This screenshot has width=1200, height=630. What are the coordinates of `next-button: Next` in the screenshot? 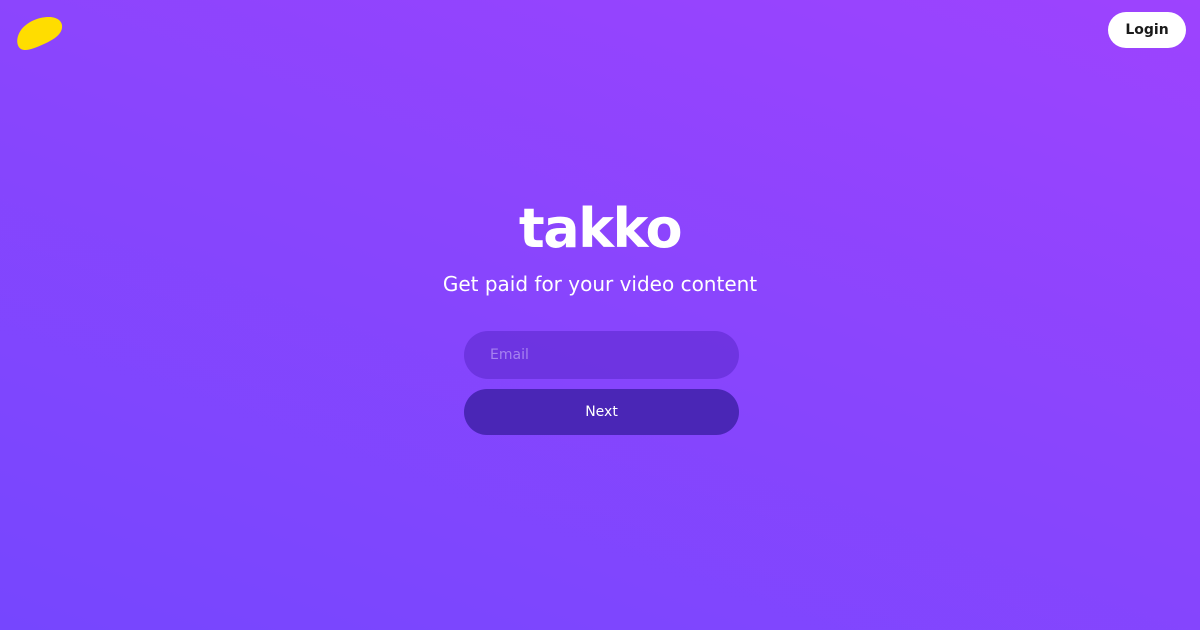 It's located at (601, 412).